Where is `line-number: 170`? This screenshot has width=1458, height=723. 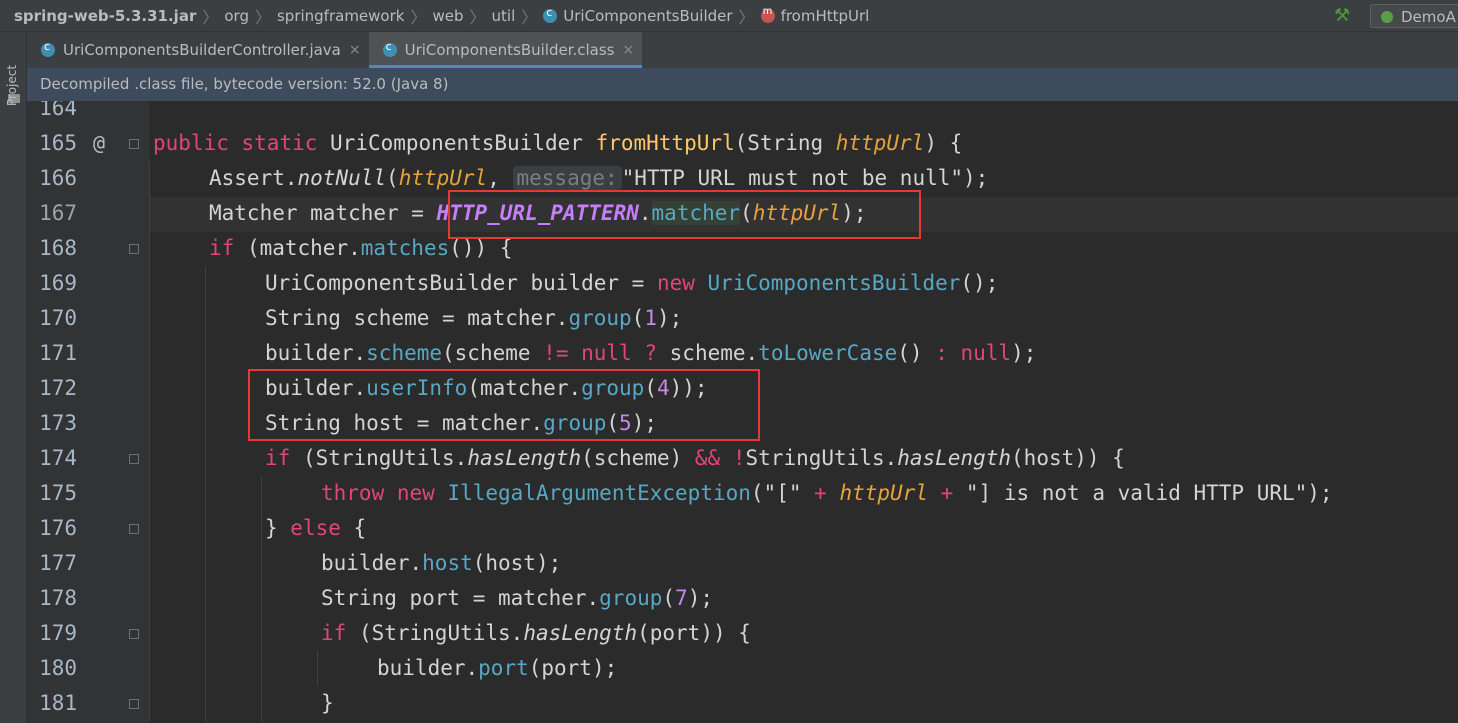 line-number: 170 is located at coordinates (58, 318).